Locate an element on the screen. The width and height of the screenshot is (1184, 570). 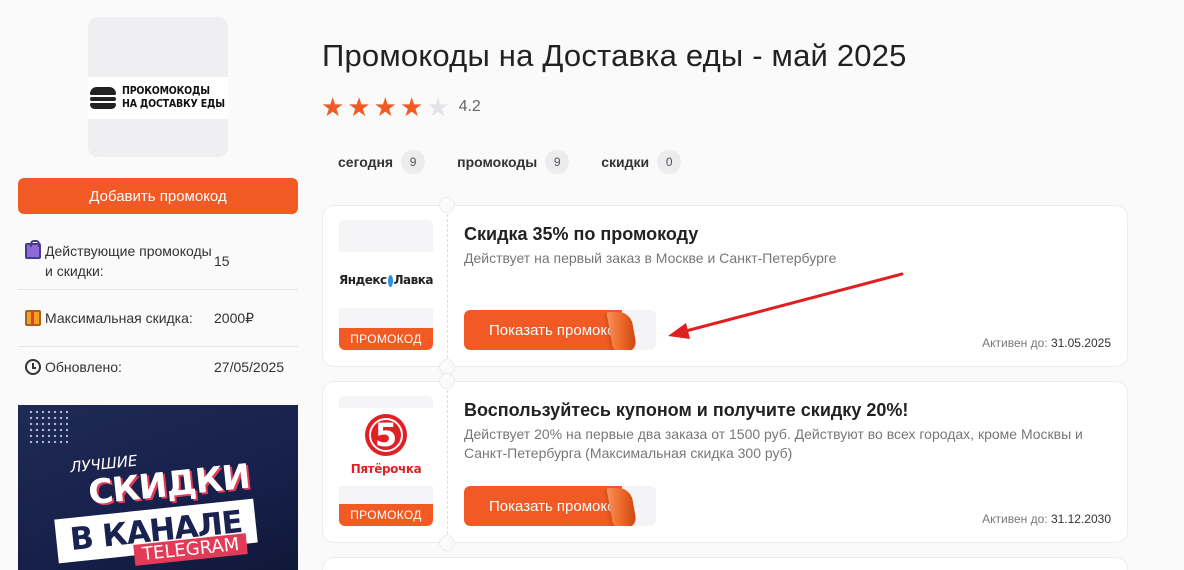
filter-discounts: скидки 0 is located at coordinates (641, 162).